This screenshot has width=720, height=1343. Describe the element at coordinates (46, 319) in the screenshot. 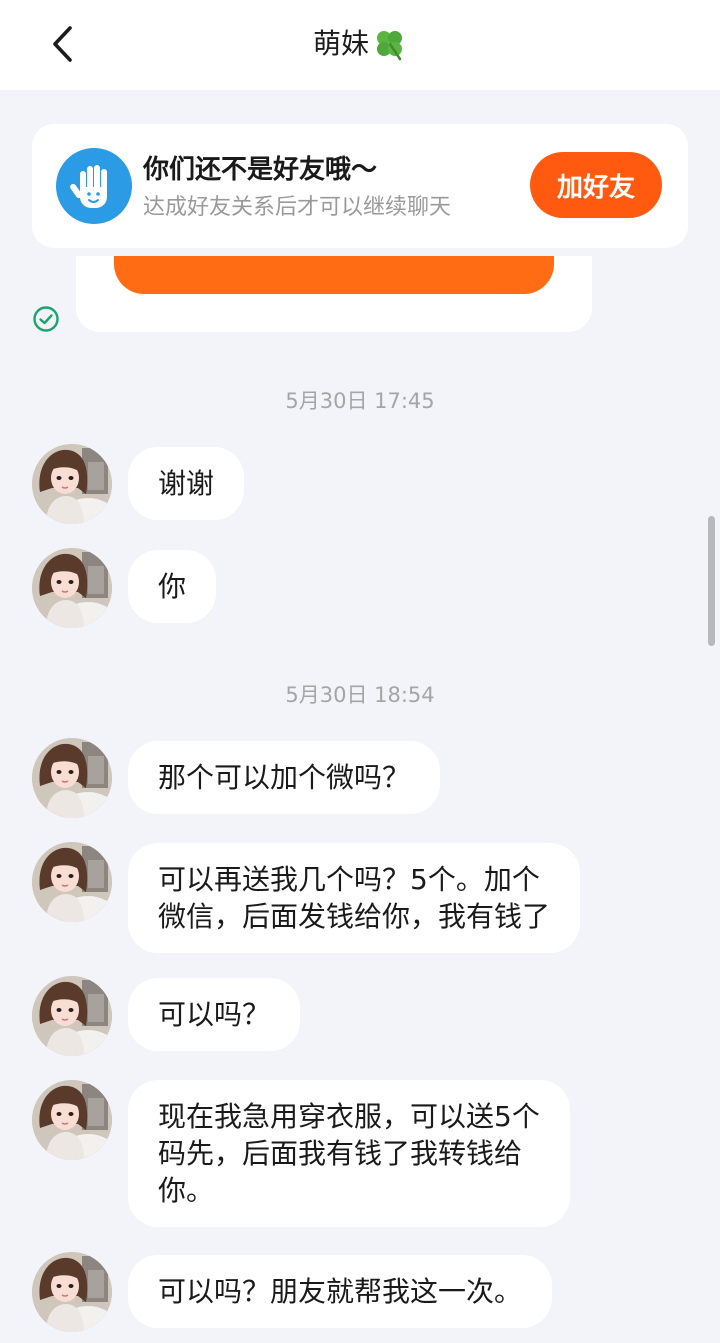

I see `check-circle-icon` at that location.